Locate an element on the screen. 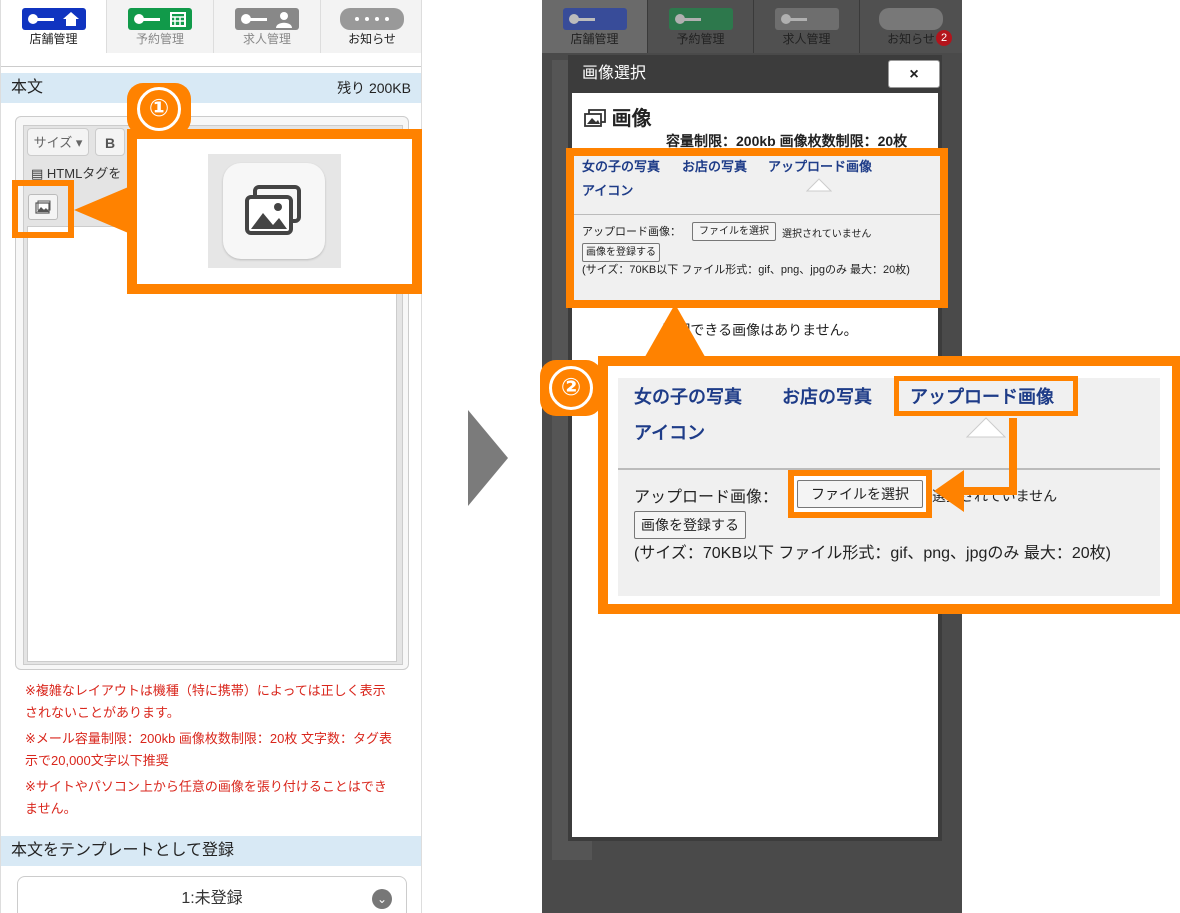  tab-uploaded-images-zoom: アップロード画像 is located at coordinates (982, 397).